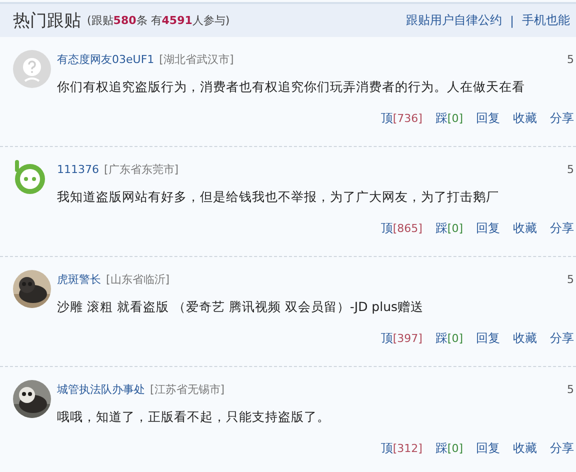  I want to click on upvote-link: 顶[312], so click(401, 448).